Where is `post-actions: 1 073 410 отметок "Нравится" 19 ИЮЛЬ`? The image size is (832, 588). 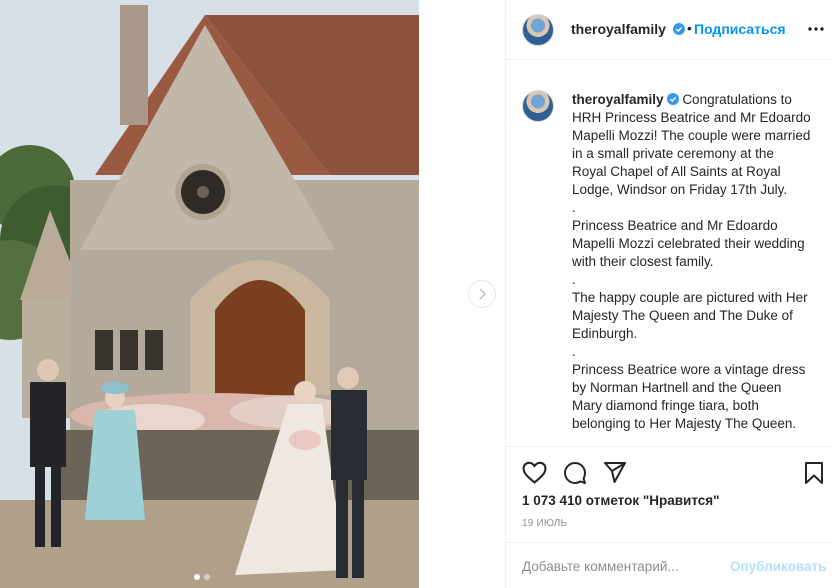
post-actions: 1 073 410 отметок "Нравится" 19 ИЮЛЬ is located at coordinates (669, 494).